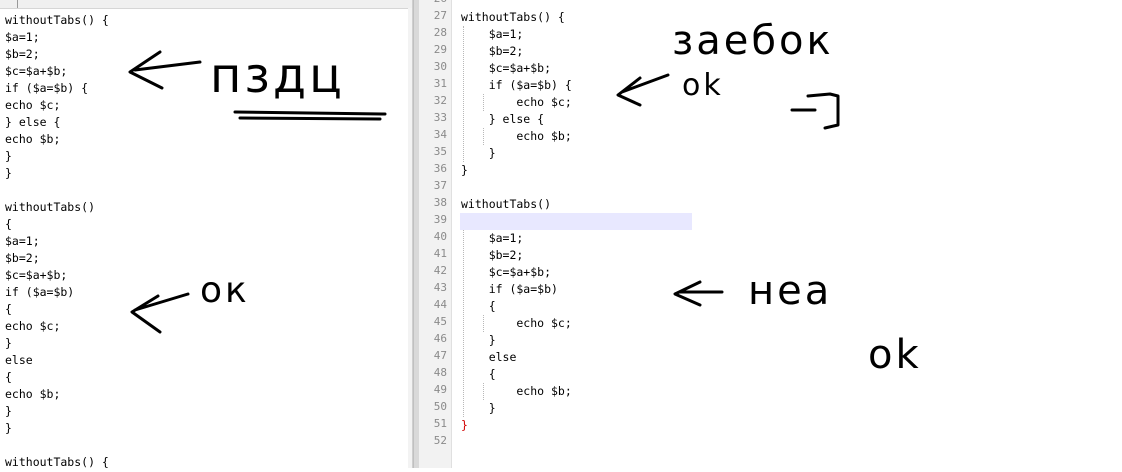 Image resolution: width=1122 pixels, height=472 pixels. What do you see at coordinates (440, 168) in the screenshot?
I see `line-number: 36` at bounding box center [440, 168].